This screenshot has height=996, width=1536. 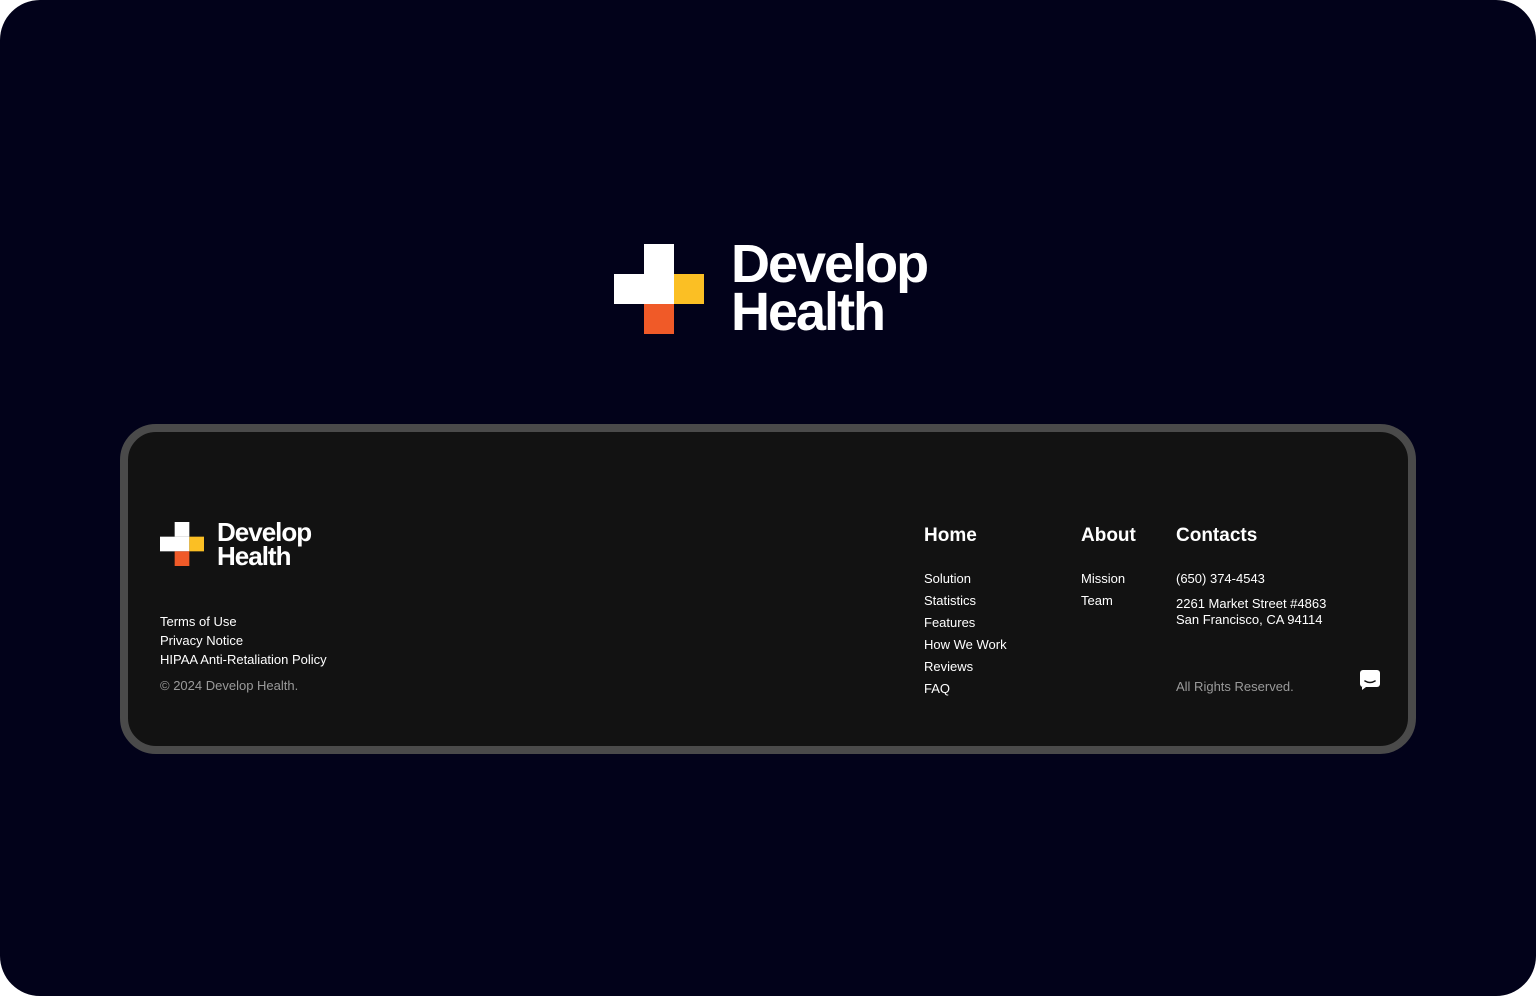 What do you see at coordinates (965, 579) in the screenshot?
I see `footer-link-solution: Solution` at bounding box center [965, 579].